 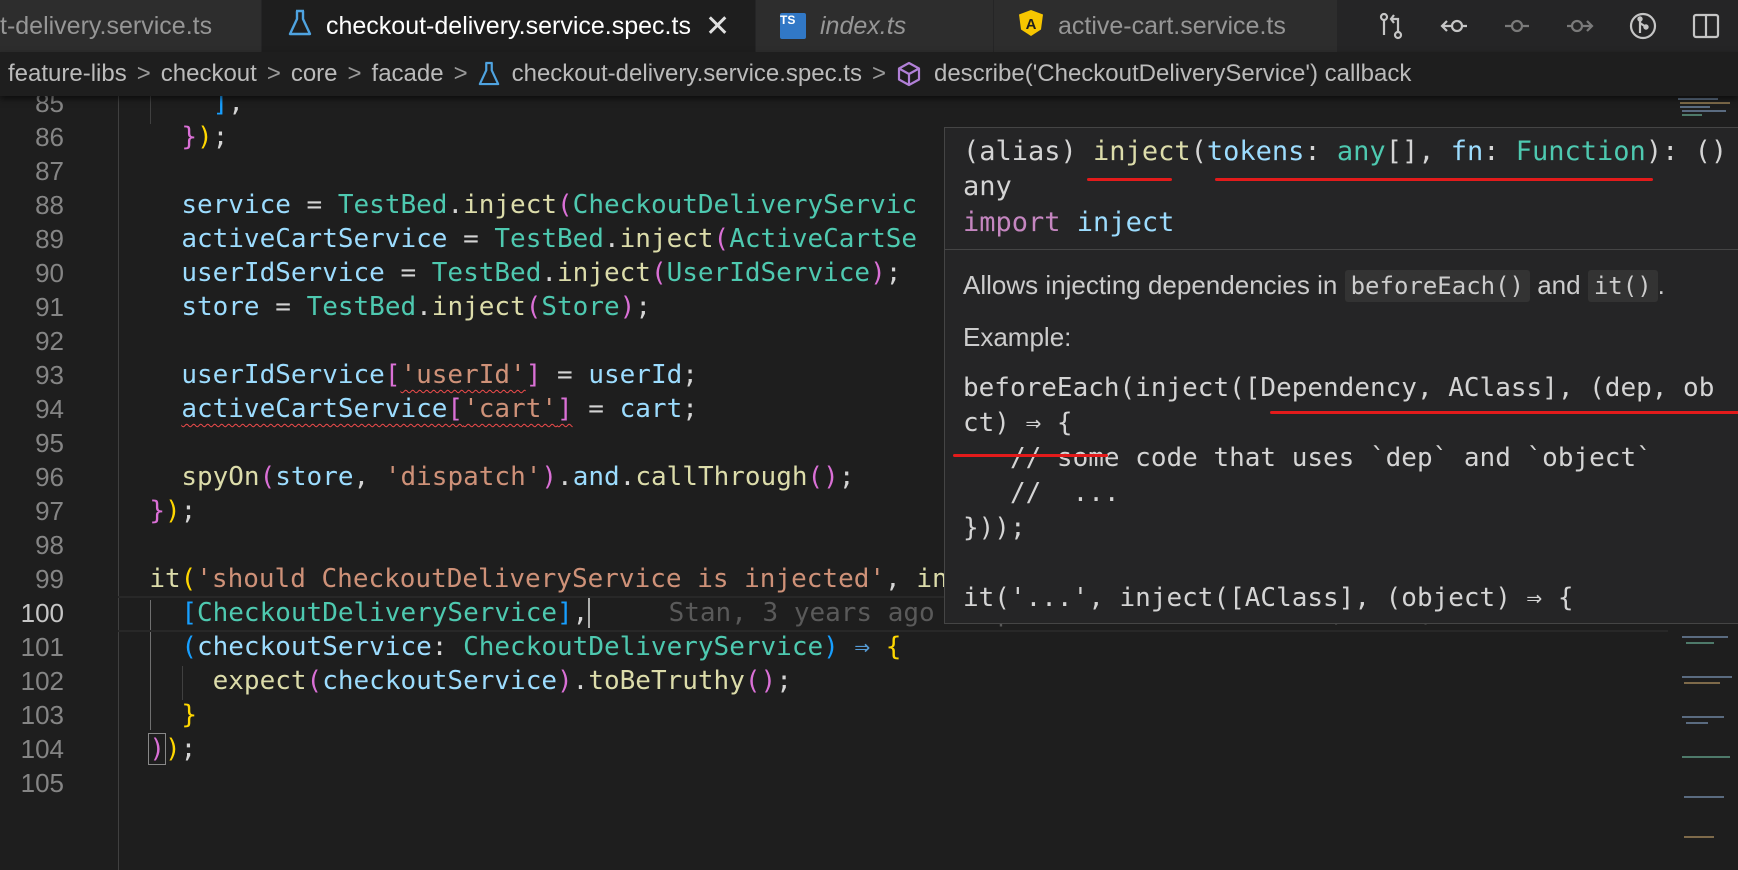 I want to click on line-number: 104, so click(x=42, y=749).